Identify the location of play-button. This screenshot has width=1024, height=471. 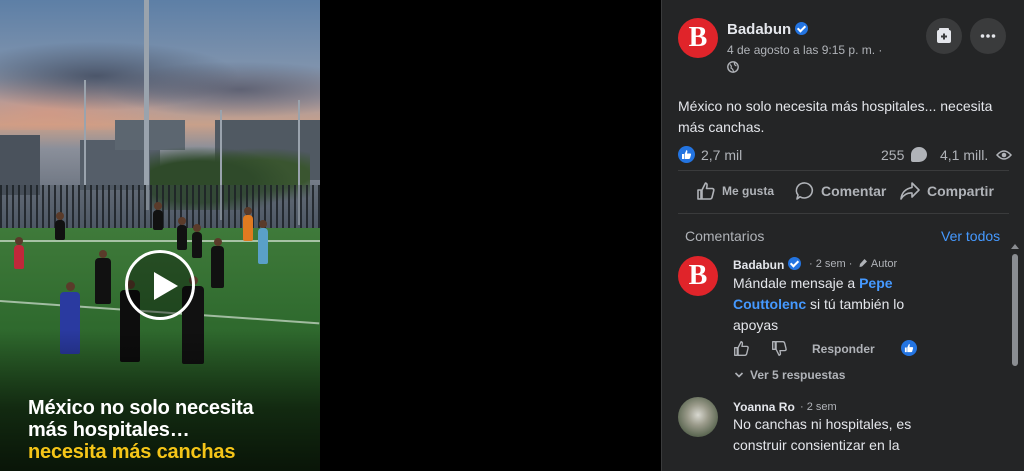
(160, 285).